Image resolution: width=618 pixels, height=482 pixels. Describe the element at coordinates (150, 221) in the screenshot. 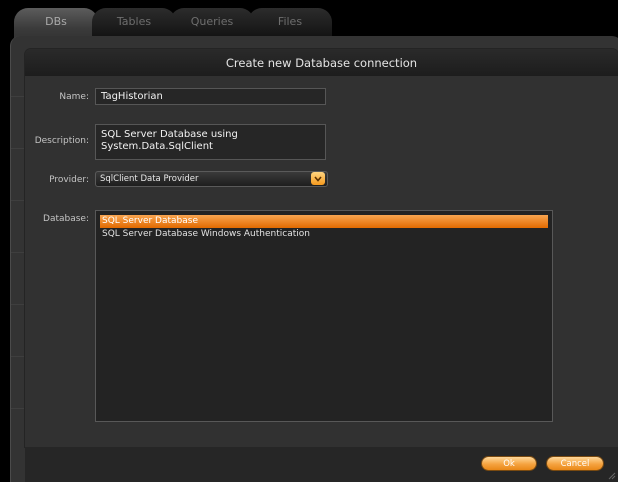

I see `list-item-label: SQL Server Database` at that location.